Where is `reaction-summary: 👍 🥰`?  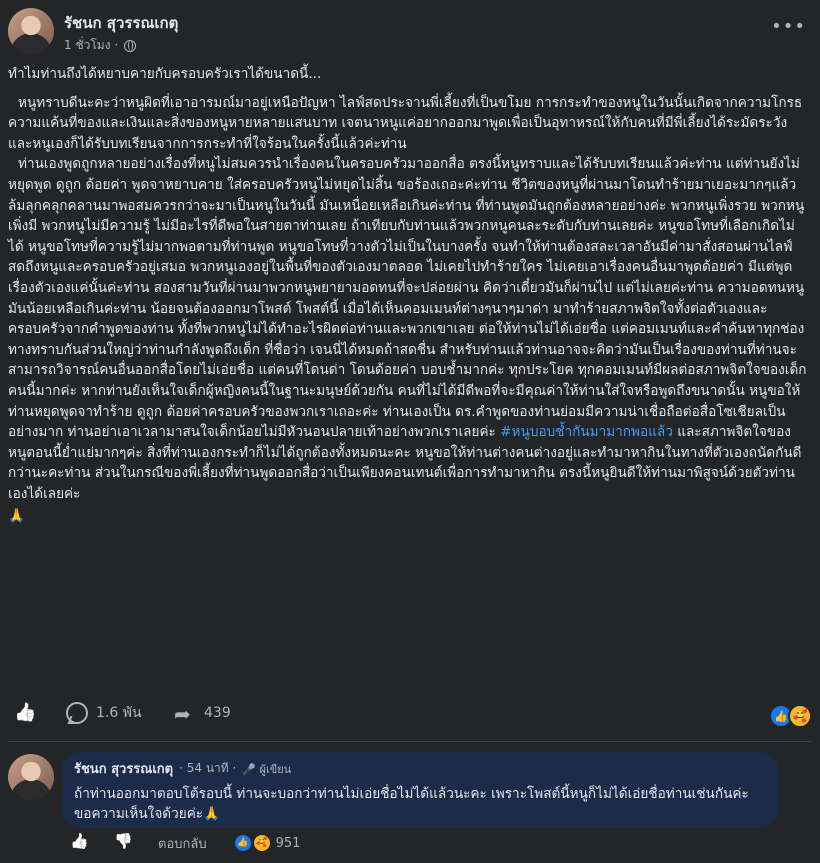 reaction-summary: 👍 🥰 is located at coordinates (790, 716).